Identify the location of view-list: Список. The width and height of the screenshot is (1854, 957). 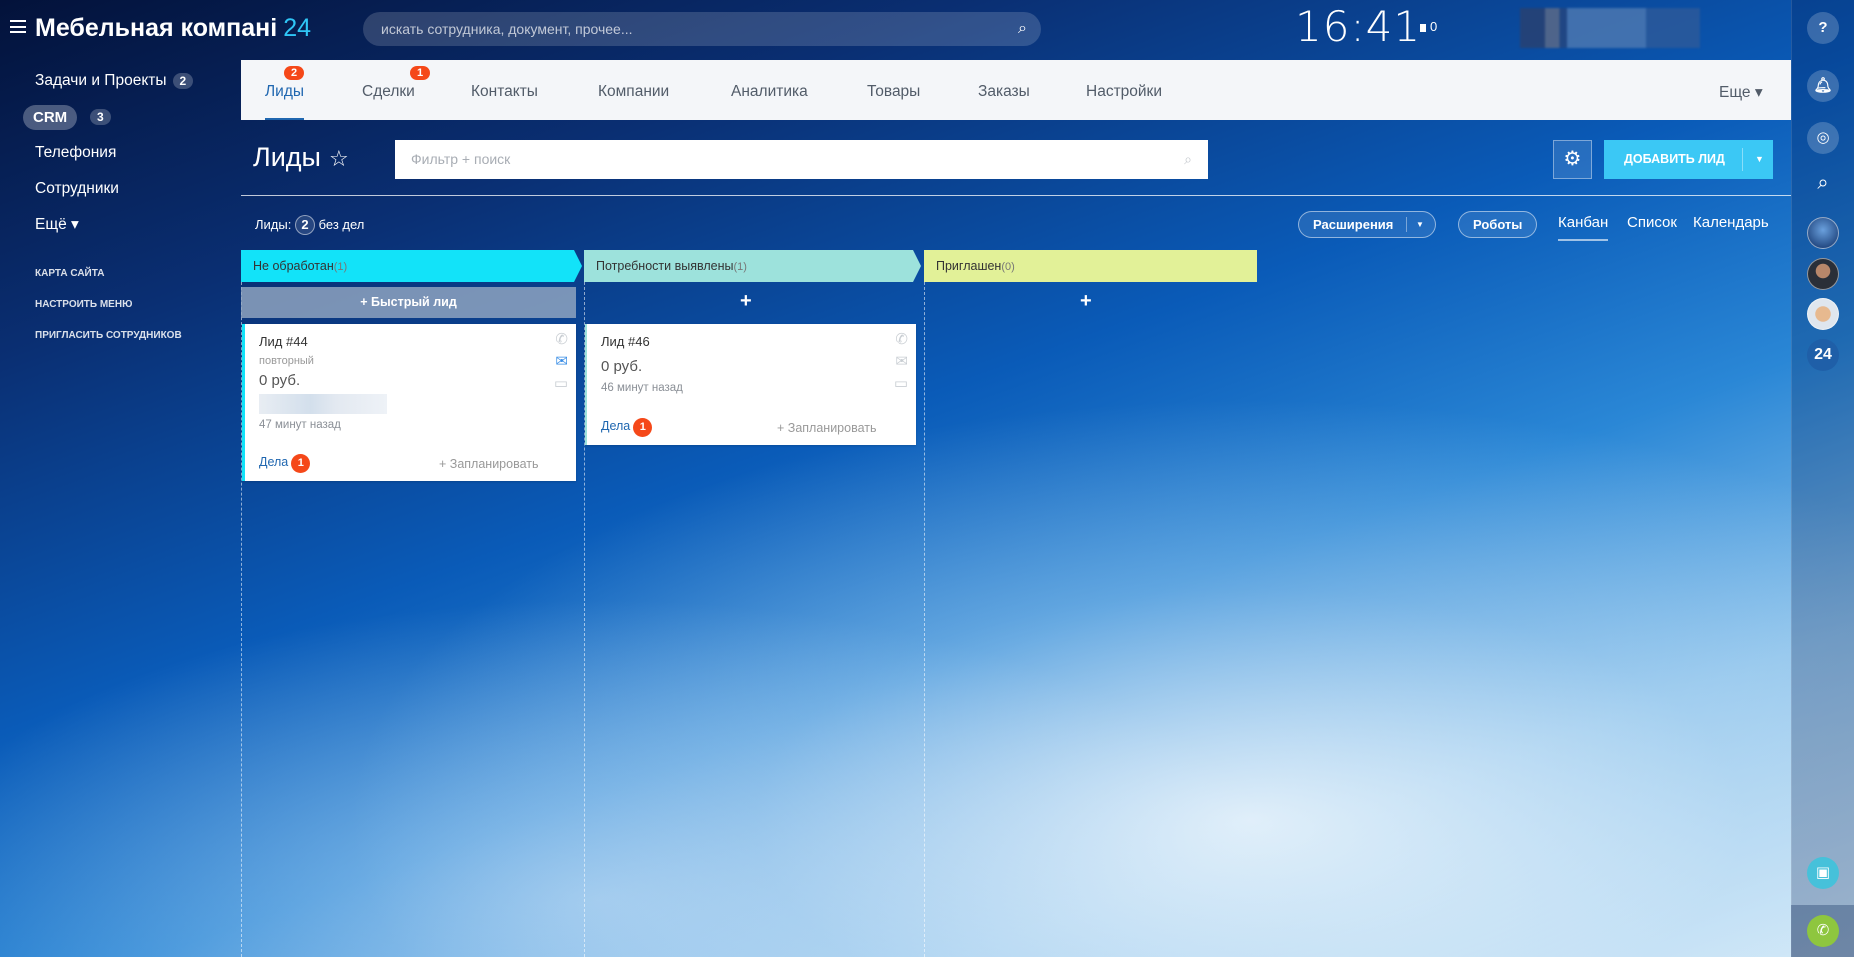
(1652, 222).